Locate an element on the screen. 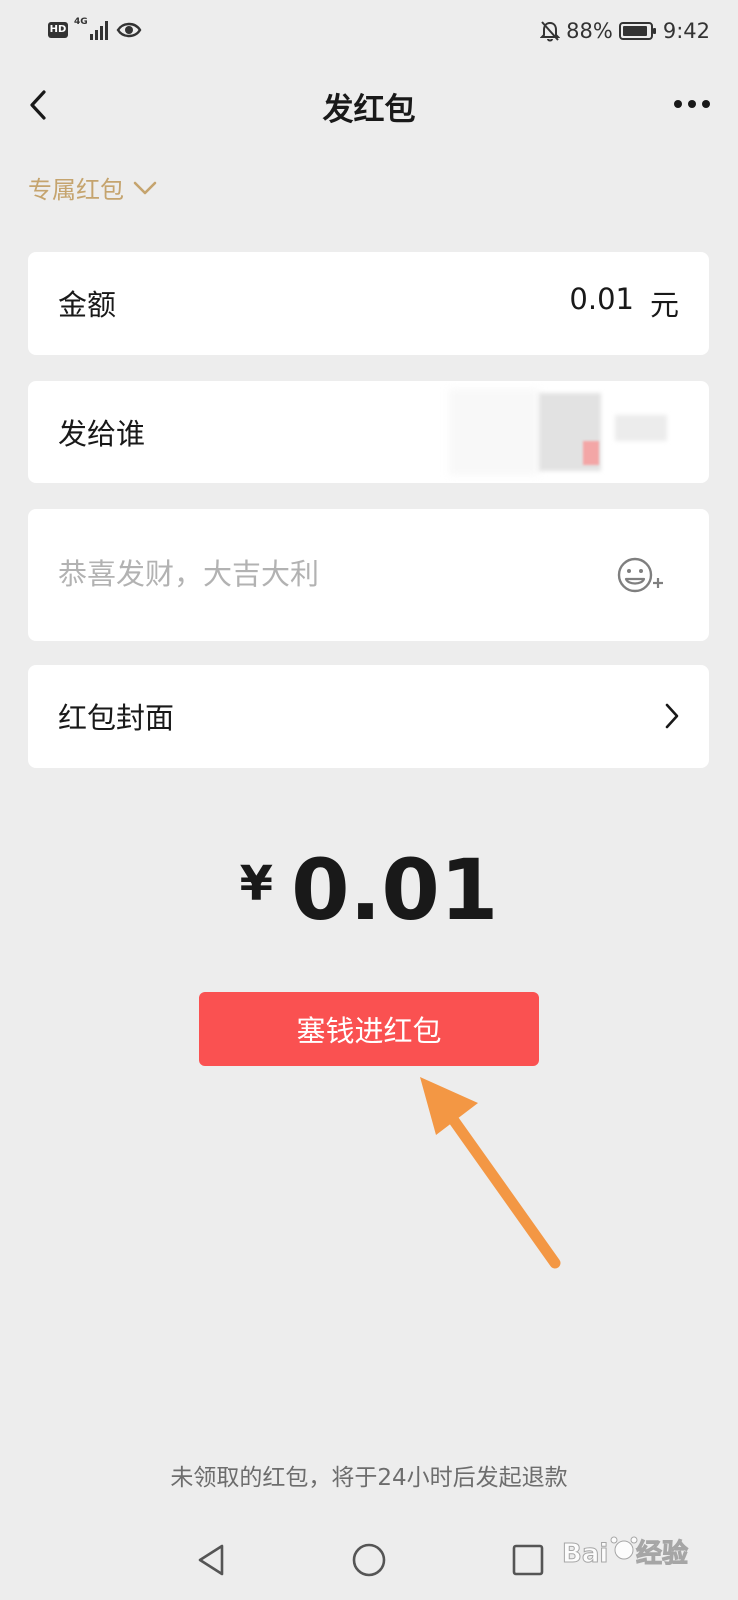 Image resolution: width=738 pixels, height=1600 pixels. hd-icon: HD is located at coordinates (58, 30).